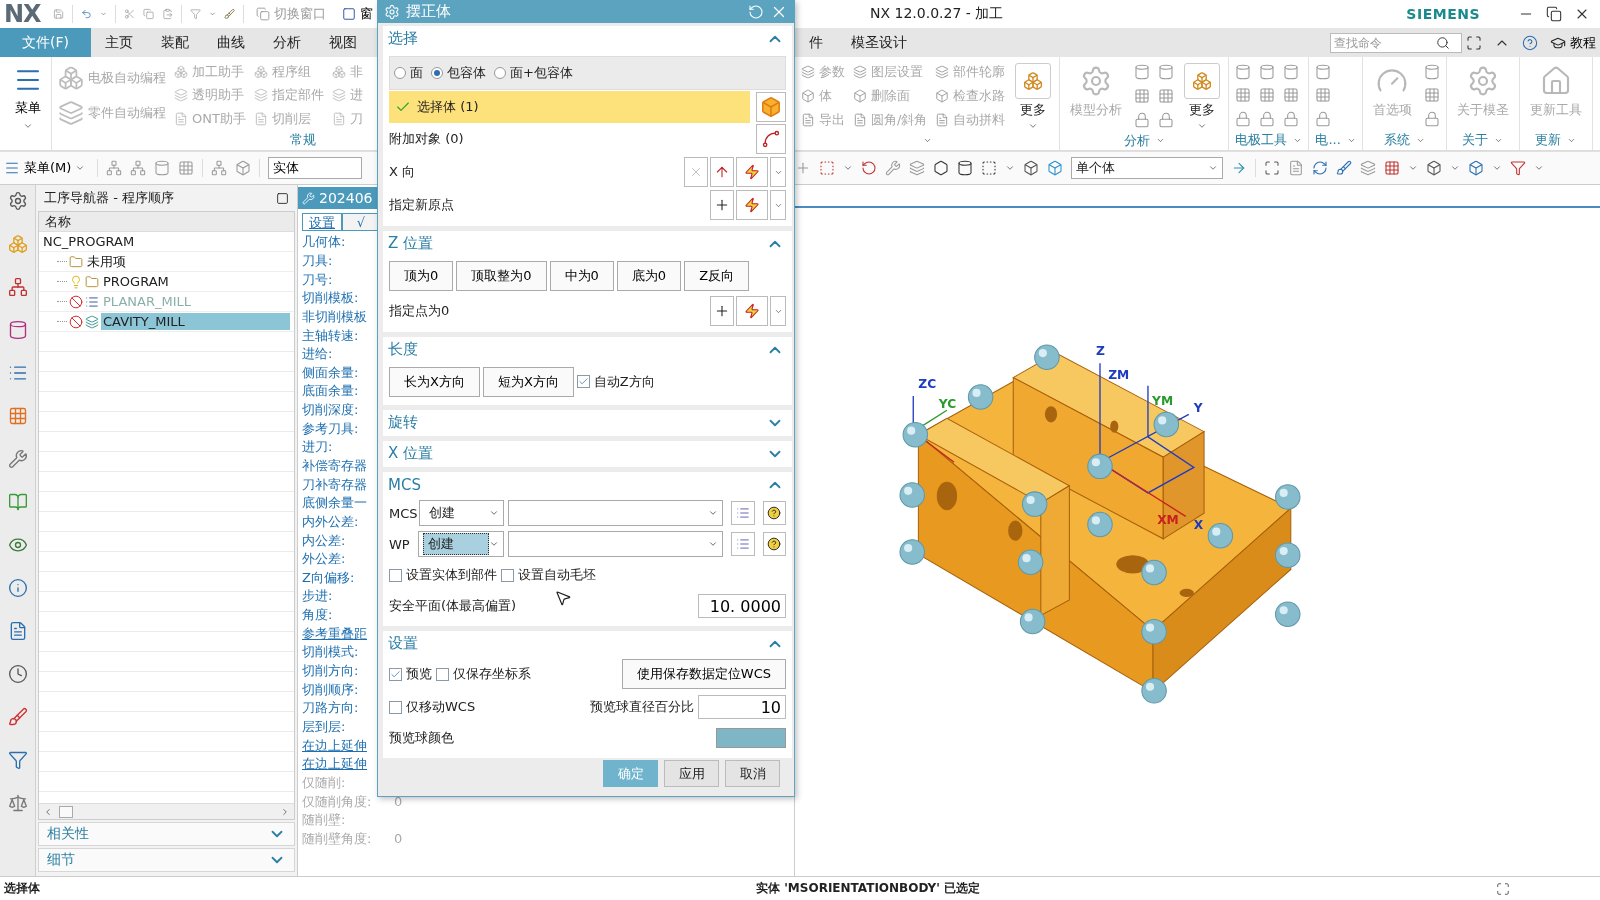  What do you see at coordinates (315, 168) in the screenshot?
I see `type-filter-field: 实体` at bounding box center [315, 168].